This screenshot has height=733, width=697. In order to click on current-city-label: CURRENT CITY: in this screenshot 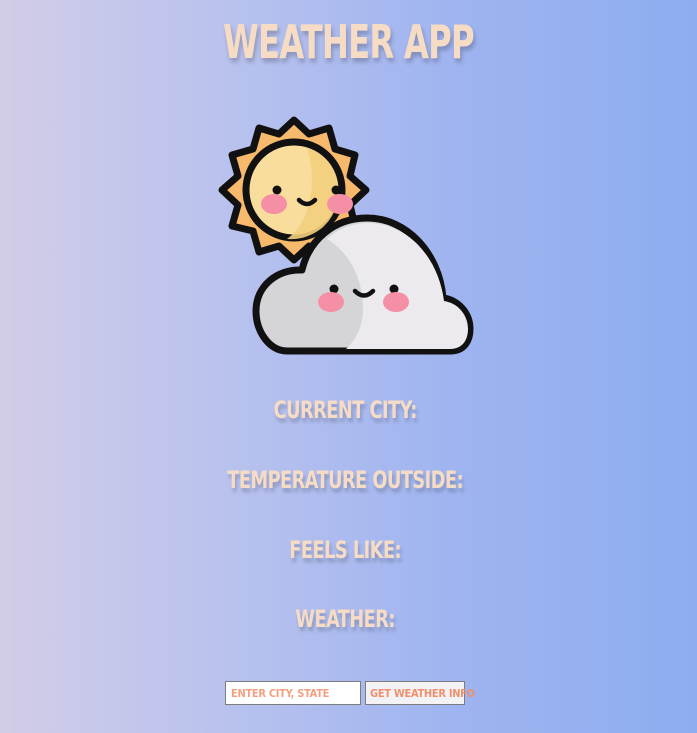, I will do `click(345, 410)`.